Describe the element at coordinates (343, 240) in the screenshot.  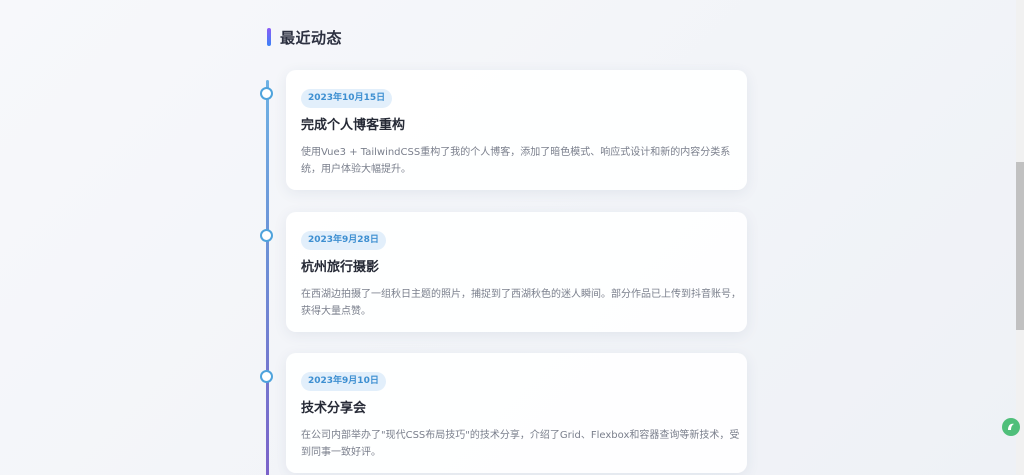
I see `date-badge: 2023年9月28日` at that location.